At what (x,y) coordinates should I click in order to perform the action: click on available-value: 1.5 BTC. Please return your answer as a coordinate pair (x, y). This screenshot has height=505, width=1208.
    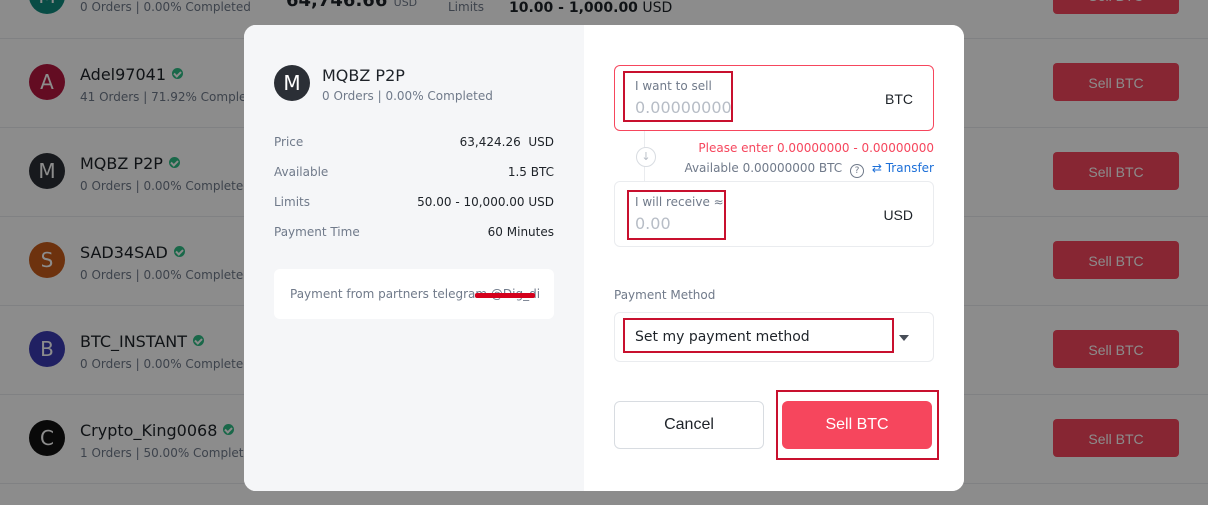
    Looking at the image, I should click on (530, 172).